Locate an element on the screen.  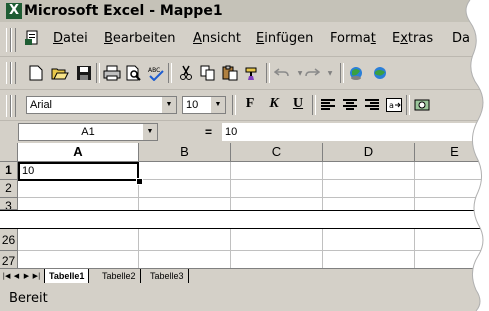
status-bar: Bereit is located at coordinates (244, 299).